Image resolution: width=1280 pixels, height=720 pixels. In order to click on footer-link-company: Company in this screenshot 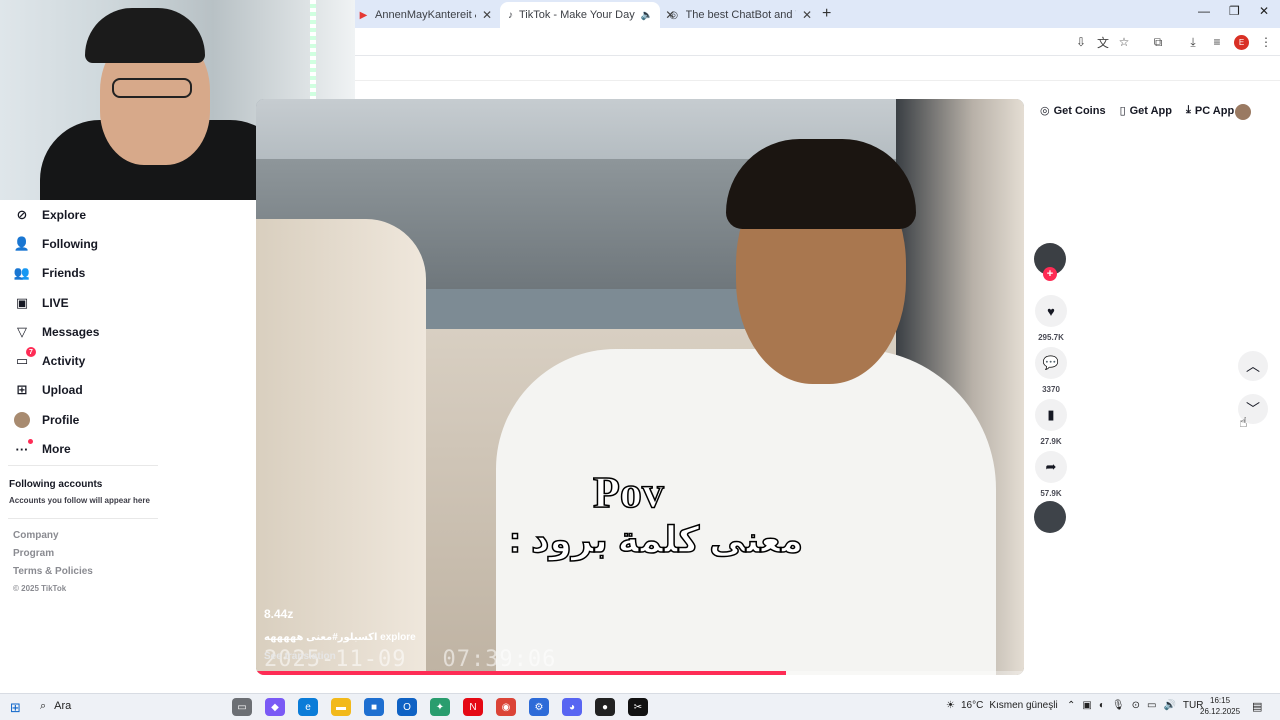, I will do `click(53, 539)`.